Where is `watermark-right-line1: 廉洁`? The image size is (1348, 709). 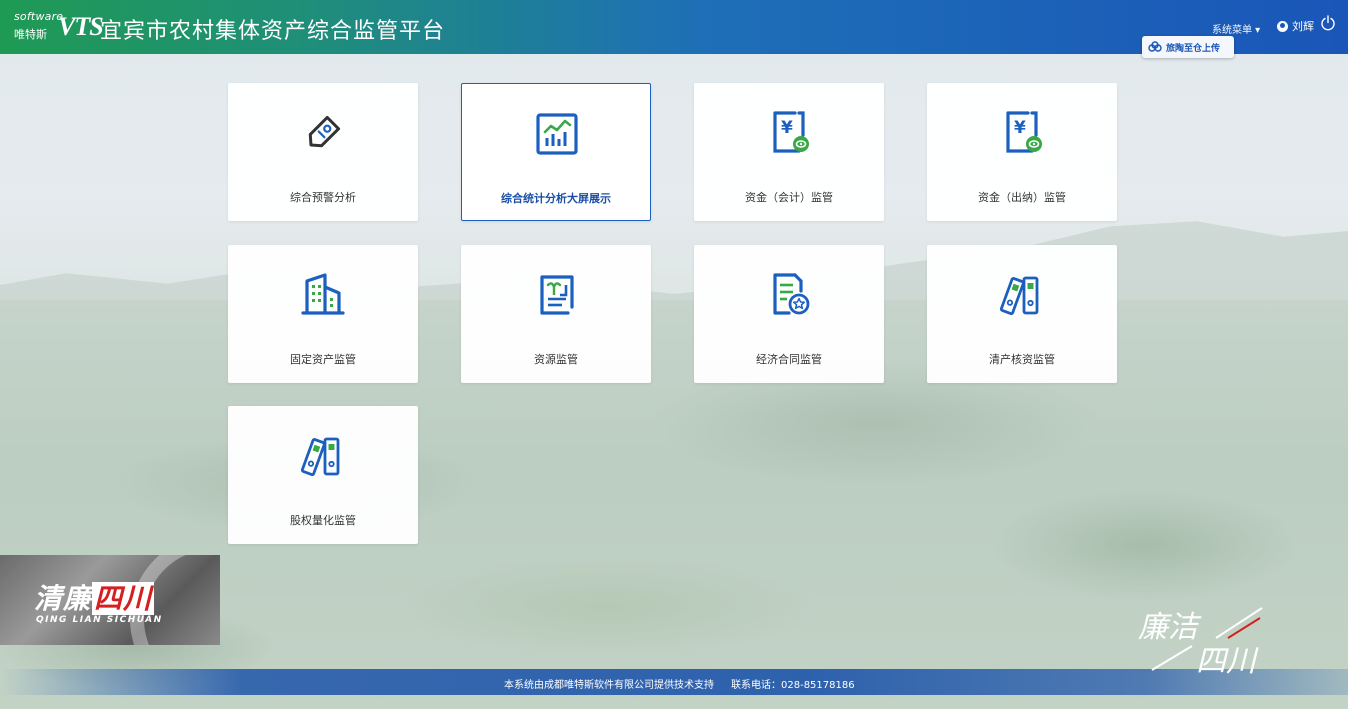
watermark-right-line1: 廉洁 is located at coordinates (1168, 627).